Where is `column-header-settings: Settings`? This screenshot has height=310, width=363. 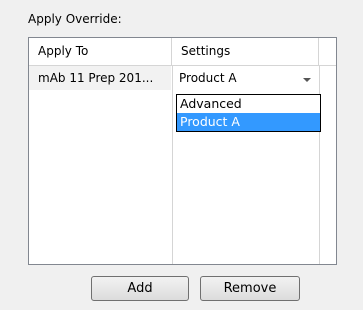
column-header-settings: Settings is located at coordinates (245, 51).